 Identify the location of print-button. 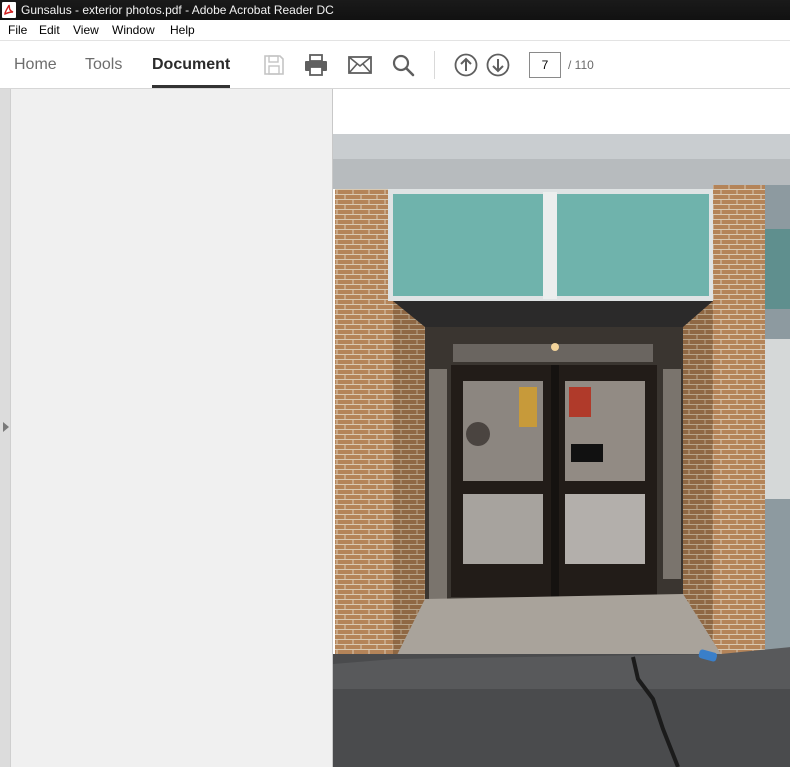
(316, 65).